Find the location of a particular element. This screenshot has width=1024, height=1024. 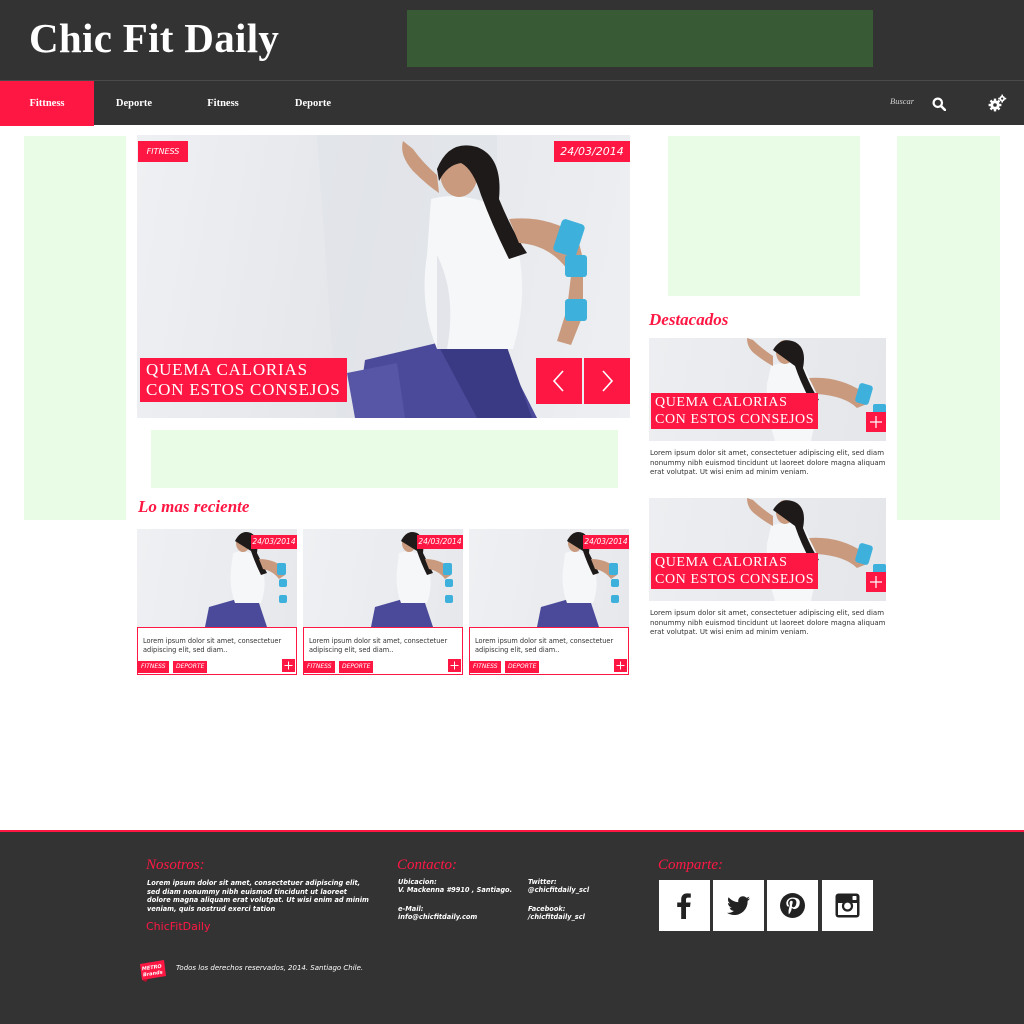

recent-heading: Lo mas reciente is located at coordinates (194, 506).